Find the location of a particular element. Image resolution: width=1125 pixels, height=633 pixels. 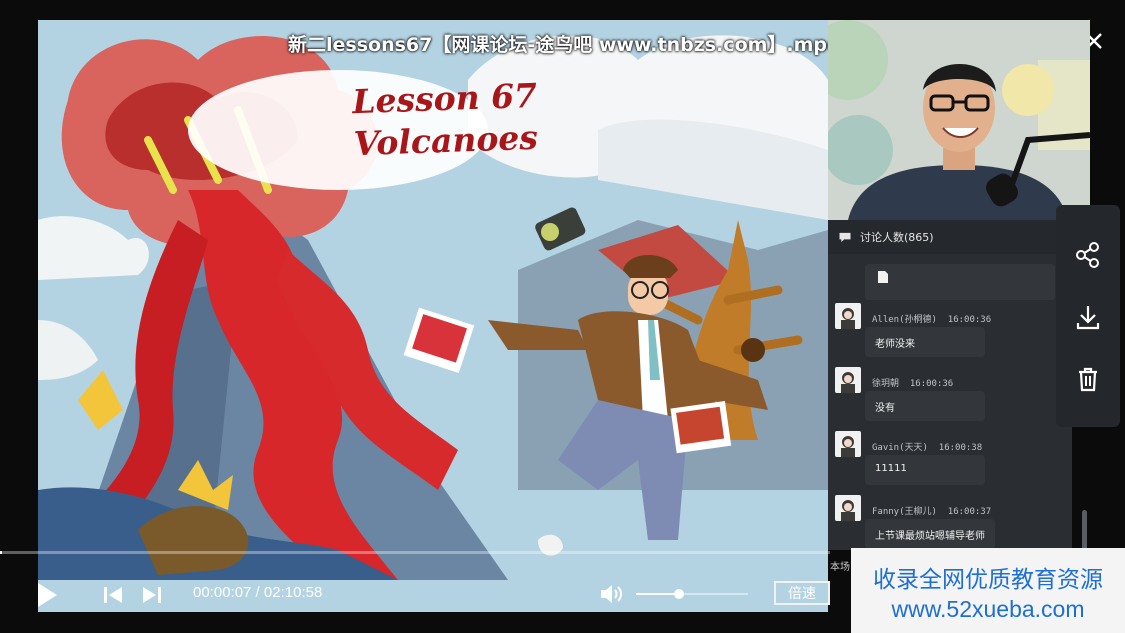

volume-slider-handle is located at coordinates (679, 594).